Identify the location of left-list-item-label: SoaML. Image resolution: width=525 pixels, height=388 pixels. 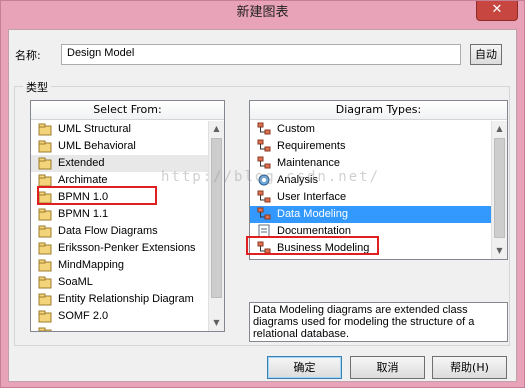
(75, 282).